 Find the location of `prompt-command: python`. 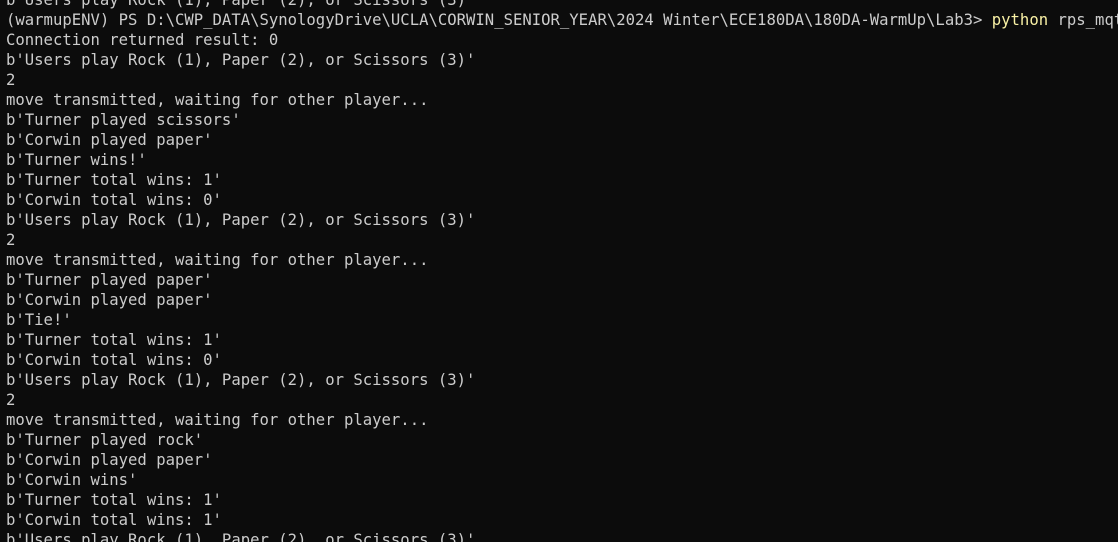

prompt-command: python is located at coordinates (1020, 20).